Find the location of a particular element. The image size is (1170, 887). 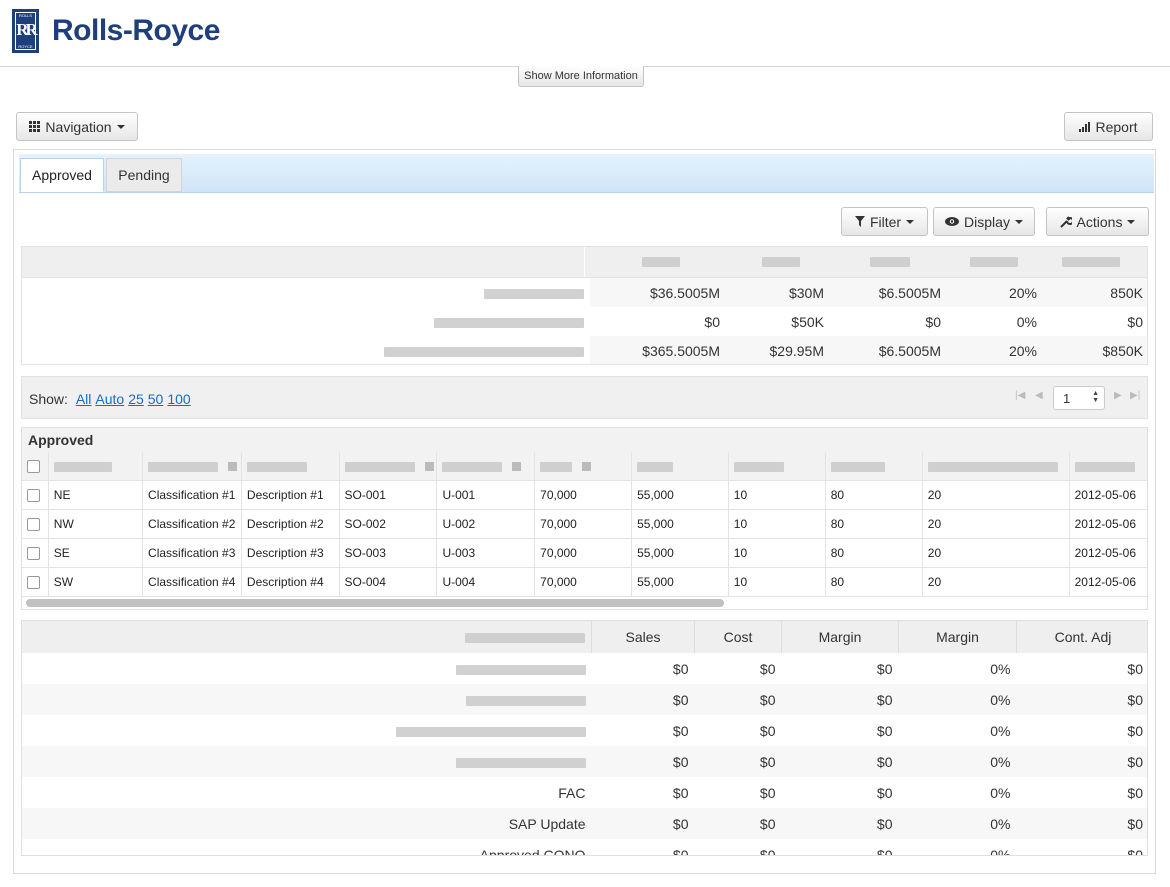

cell-value: 55,000 is located at coordinates (680, 553).